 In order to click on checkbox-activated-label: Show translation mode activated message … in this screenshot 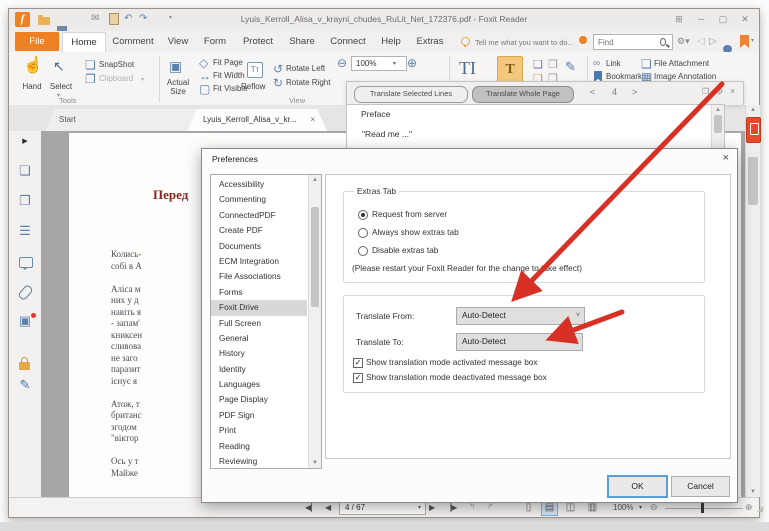, I will do `click(452, 362)`.